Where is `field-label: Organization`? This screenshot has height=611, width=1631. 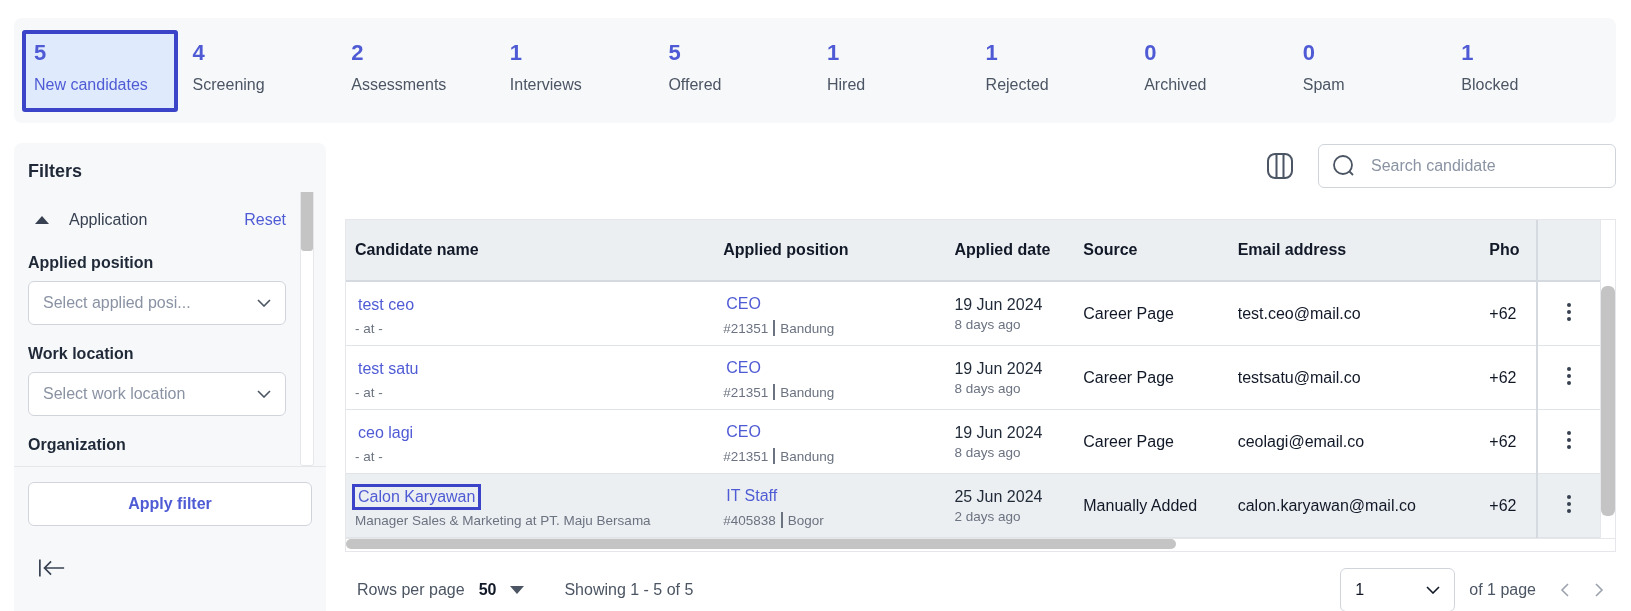 field-label: Organization is located at coordinates (77, 445).